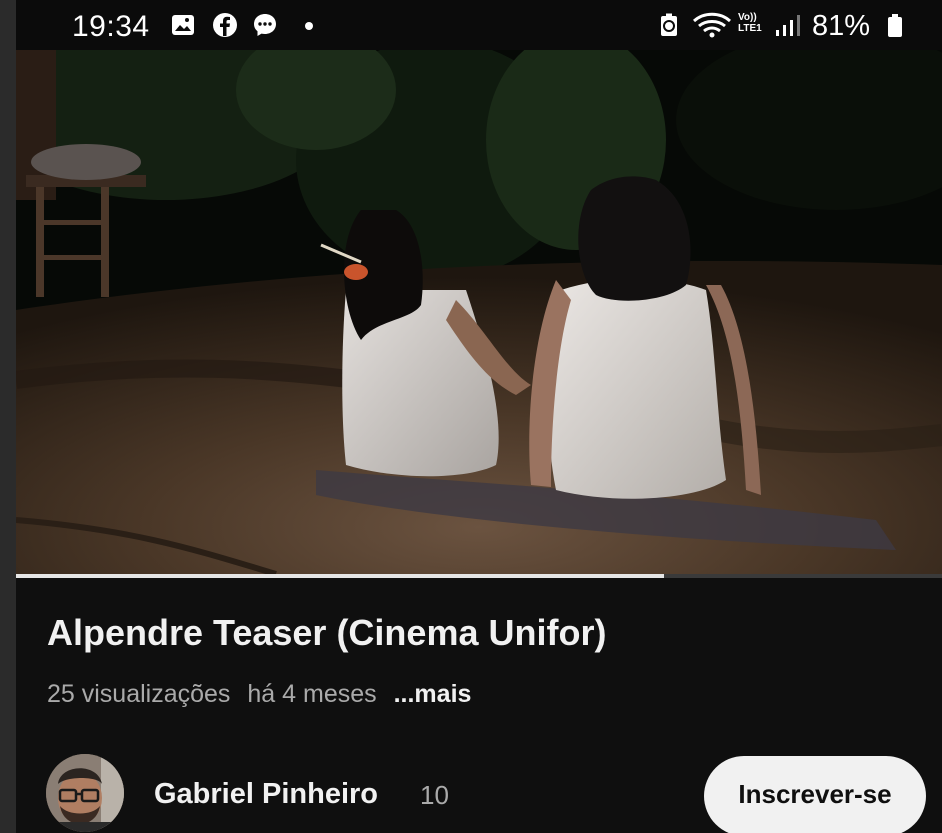  What do you see at coordinates (312, 694) in the screenshot?
I see `upload-age: há 4 meses` at bounding box center [312, 694].